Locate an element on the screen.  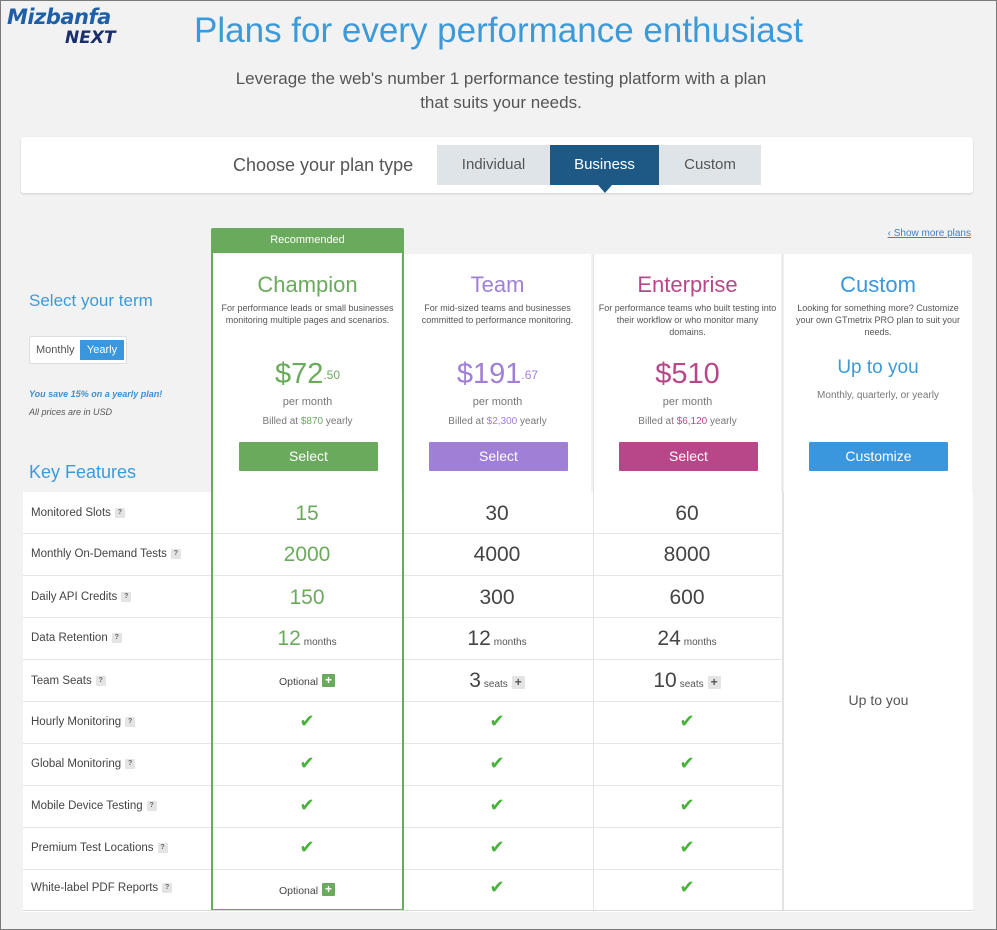
custom-frequency: Monthly, quarterly, or yearly is located at coordinates (878, 395).